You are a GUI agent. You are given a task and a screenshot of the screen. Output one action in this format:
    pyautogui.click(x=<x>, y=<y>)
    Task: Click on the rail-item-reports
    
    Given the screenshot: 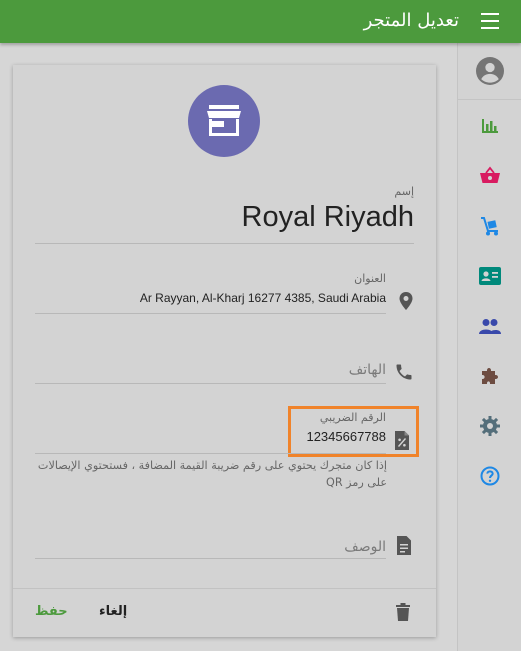 What is the action you would take?
    pyautogui.click(x=489, y=126)
    